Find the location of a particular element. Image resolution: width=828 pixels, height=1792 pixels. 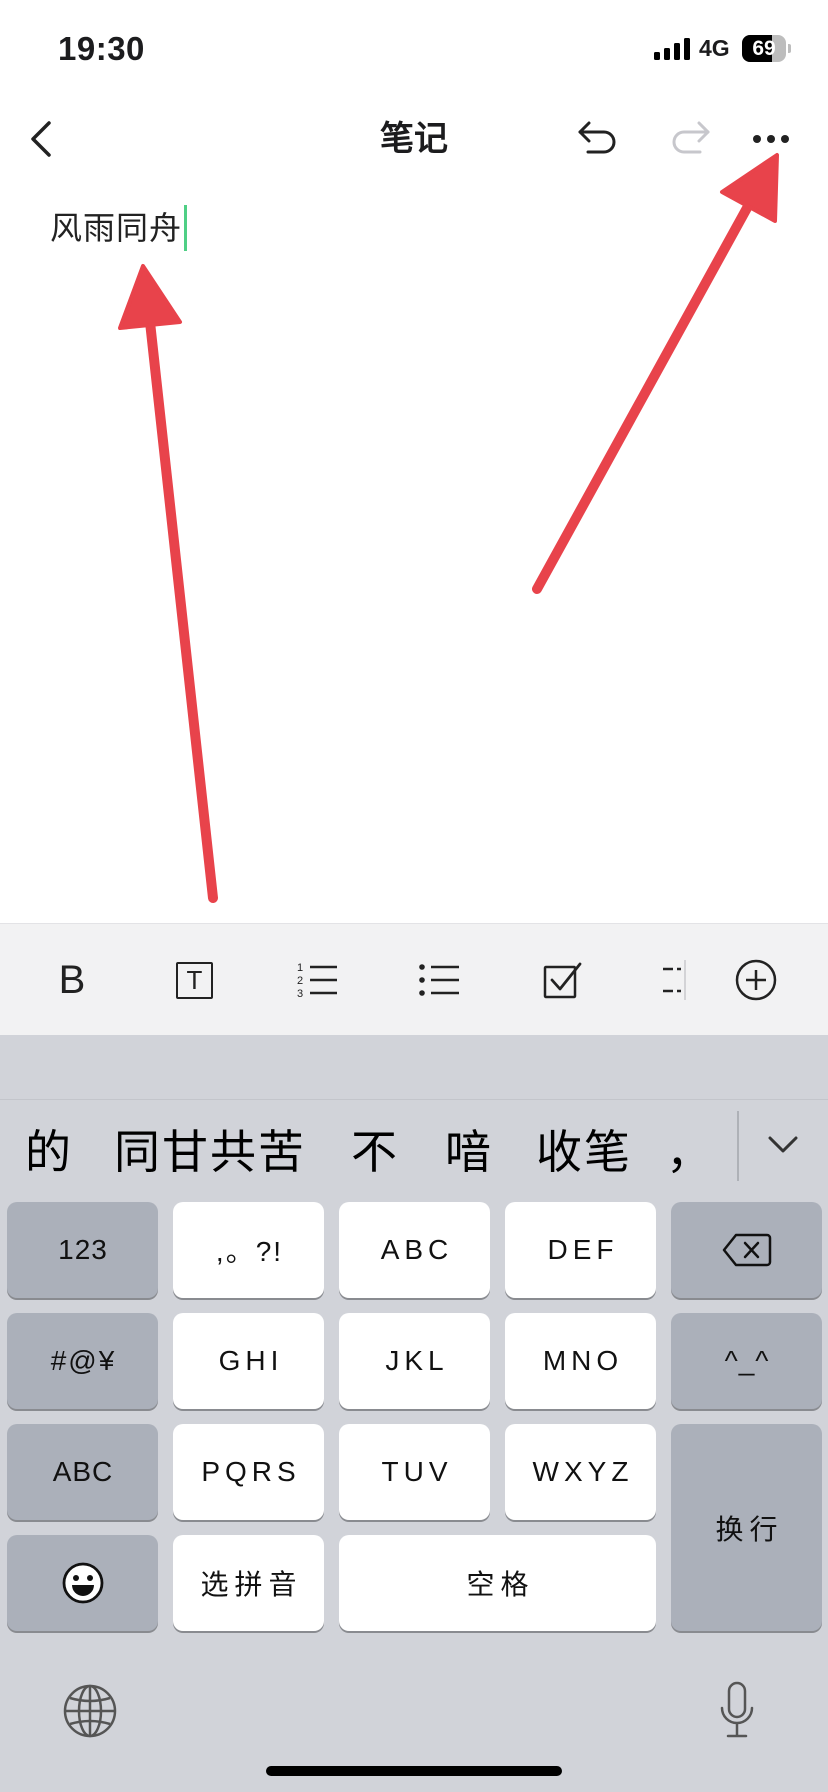

note-editor: 风雨同舟 is located at coordinates (119, 228).